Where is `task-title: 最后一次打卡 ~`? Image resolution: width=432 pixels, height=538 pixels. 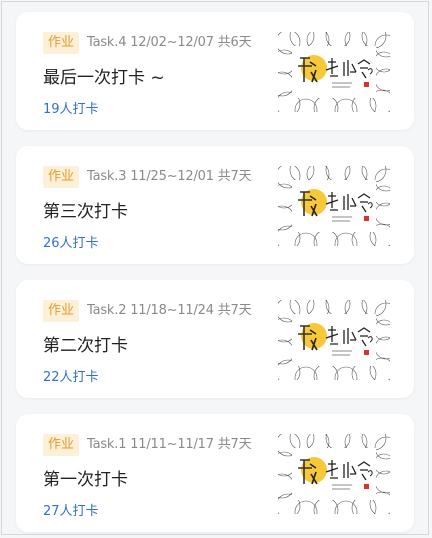 task-title: 最后一次打卡 ~ is located at coordinates (104, 78).